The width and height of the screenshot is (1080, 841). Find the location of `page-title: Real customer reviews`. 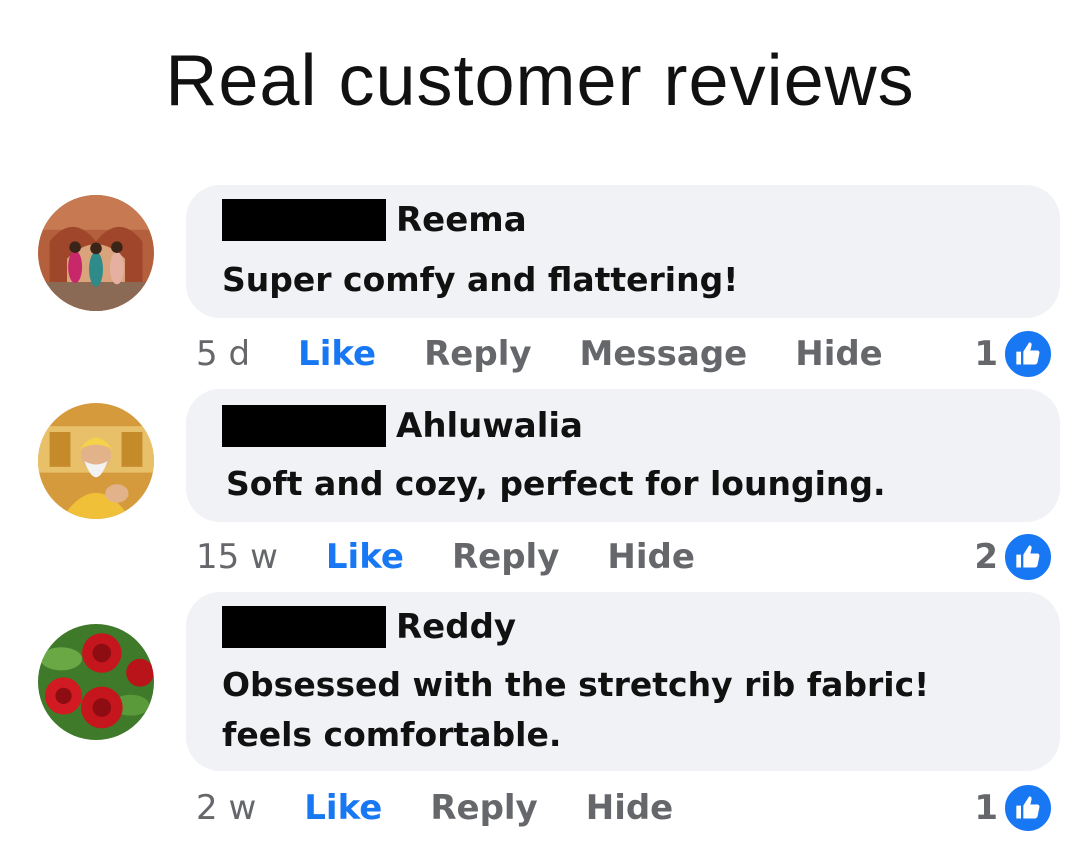

page-title: Real customer reviews is located at coordinates (540, 81).